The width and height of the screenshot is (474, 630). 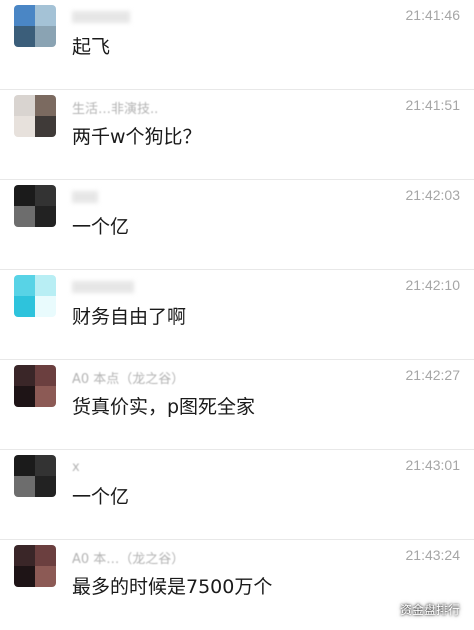 What do you see at coordinates (76, 467) in the screenshot?
I see `sender-name: x` at bounding box center [76, 467].